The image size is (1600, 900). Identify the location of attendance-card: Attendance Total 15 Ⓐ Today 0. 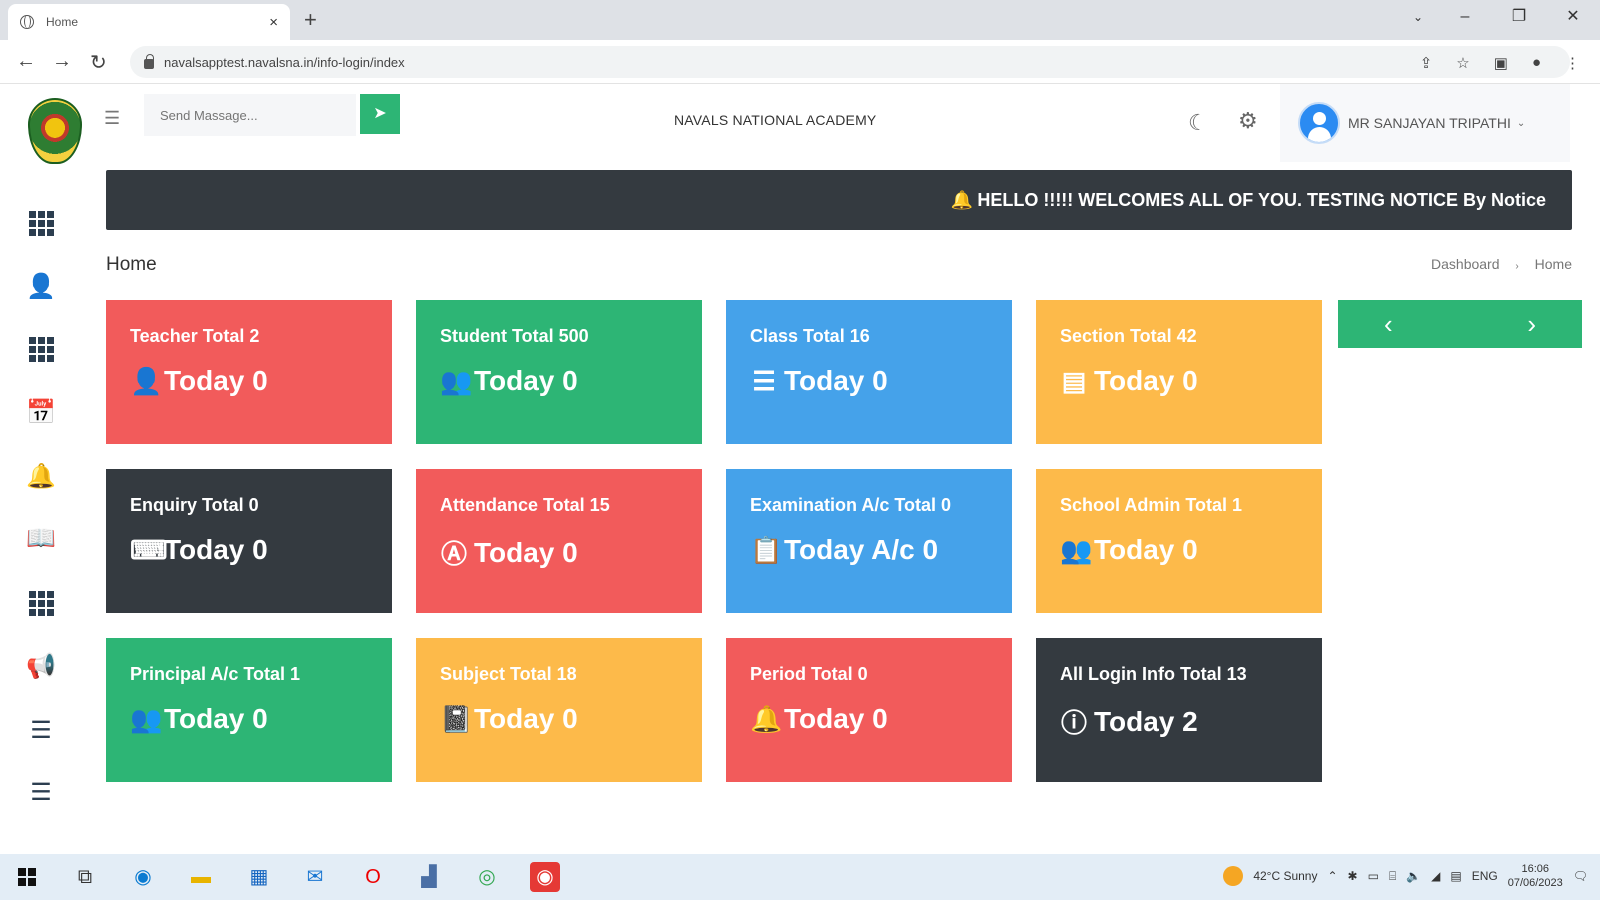
(559, 541).